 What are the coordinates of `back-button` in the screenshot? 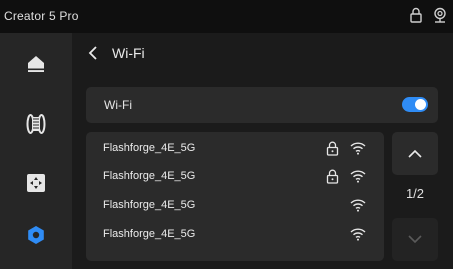 It's located at (93, 53).